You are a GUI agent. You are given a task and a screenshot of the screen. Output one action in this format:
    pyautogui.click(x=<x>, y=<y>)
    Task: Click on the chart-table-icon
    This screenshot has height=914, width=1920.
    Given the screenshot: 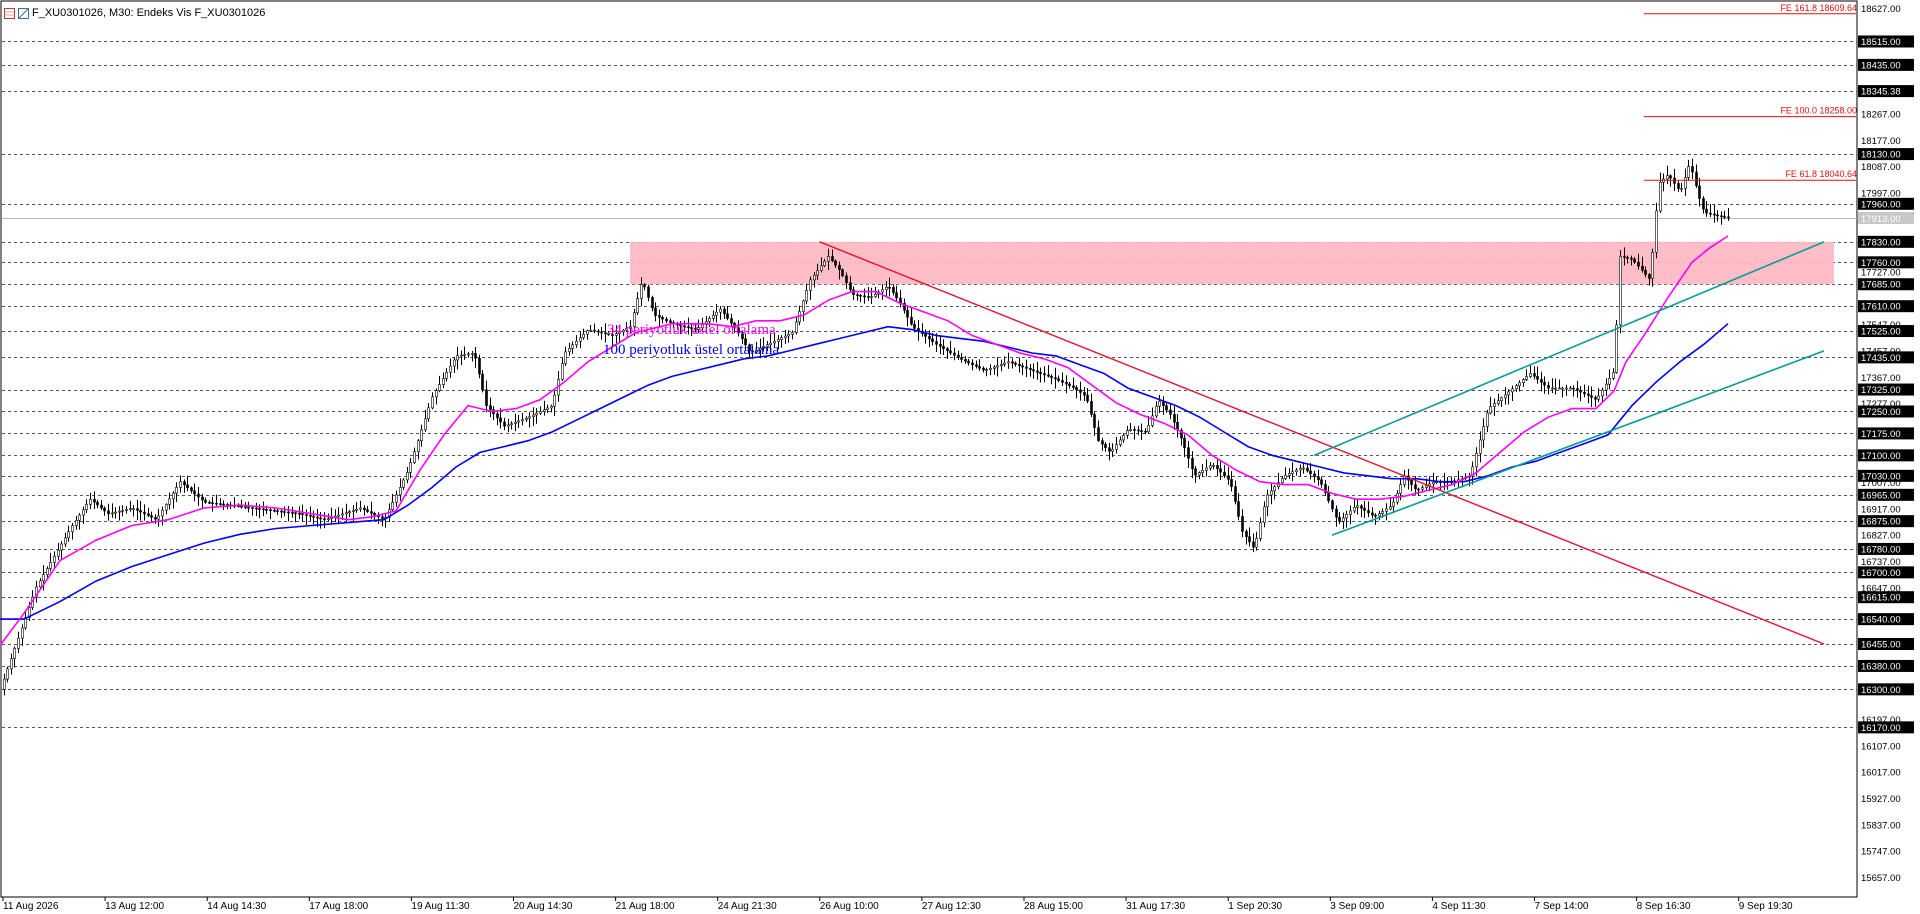 What is the action you would take?
    pyautogui.click(x=9, y=13)
    